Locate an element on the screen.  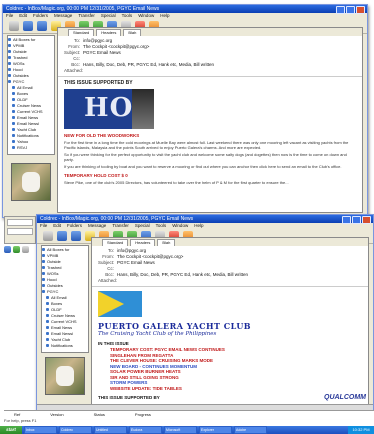
qualcomm-logo: QUALCOMM is located at coordinates (345, 397).